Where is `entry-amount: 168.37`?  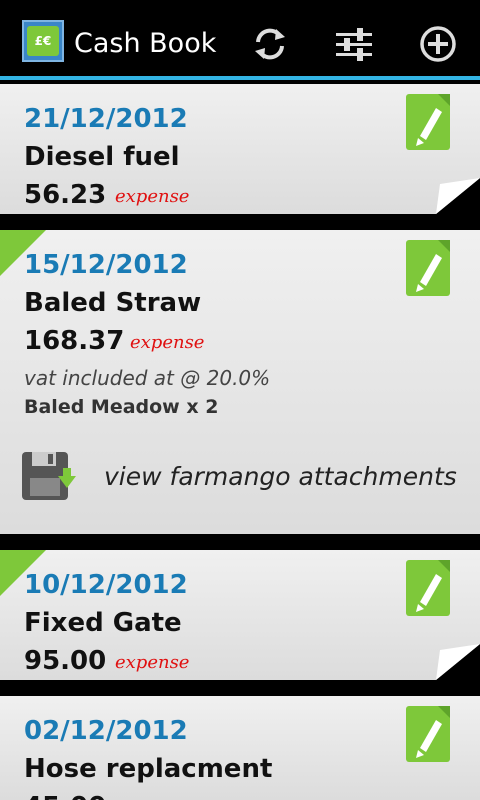 entry-amount: 168.37 is located at coordinates (74, 341).